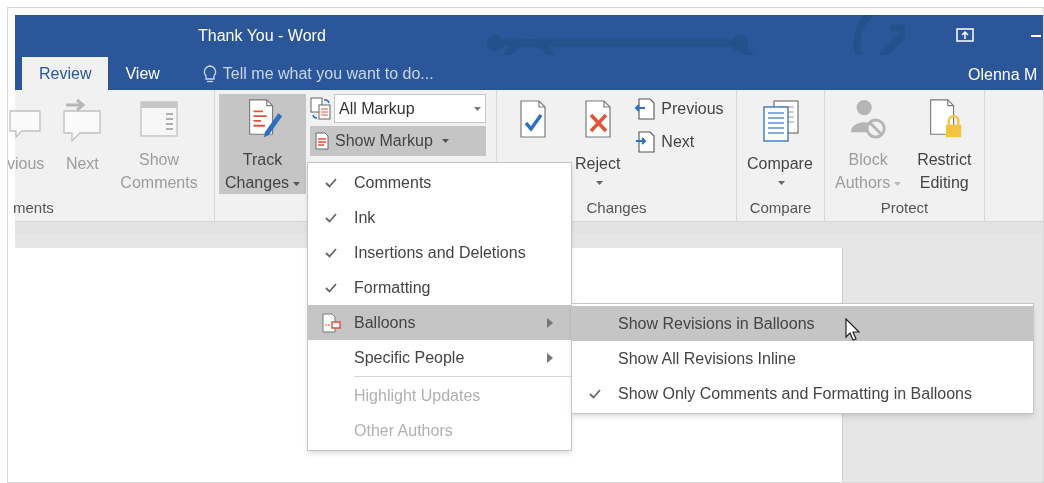 This screenshot has height=483, width=1044. What do you see at coordinates (410, 108) in the screenshot?
I see `display-for-review-dropdown: All Markup` at bounding box center [410, 108].